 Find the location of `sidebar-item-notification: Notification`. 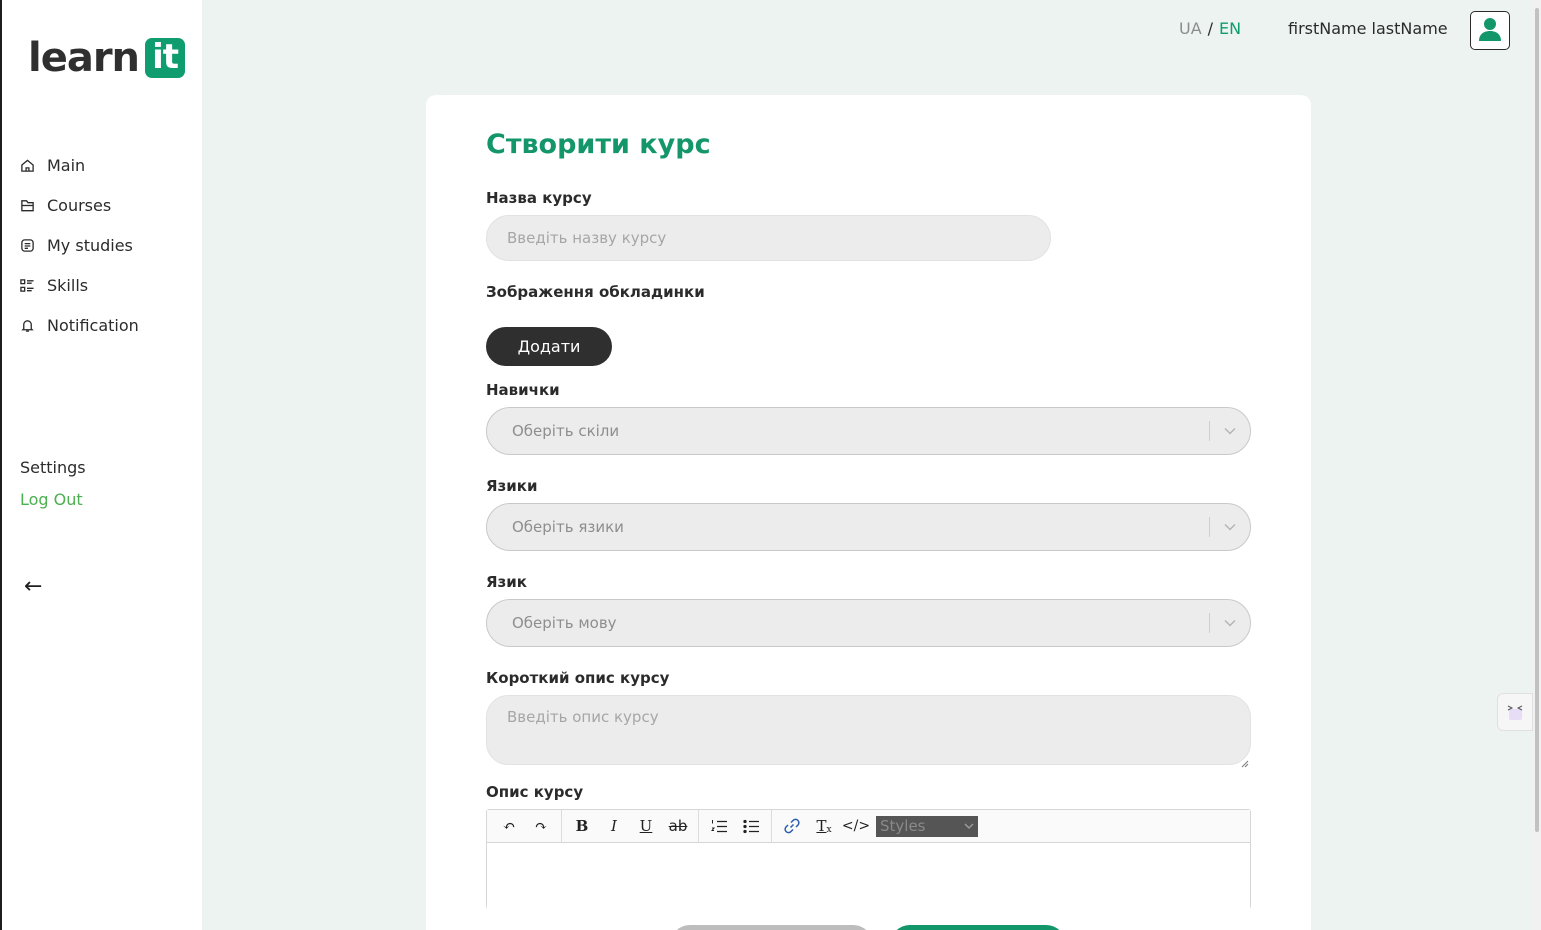

sidebar-item-notification: Notification is located at coordinates (78, 325).